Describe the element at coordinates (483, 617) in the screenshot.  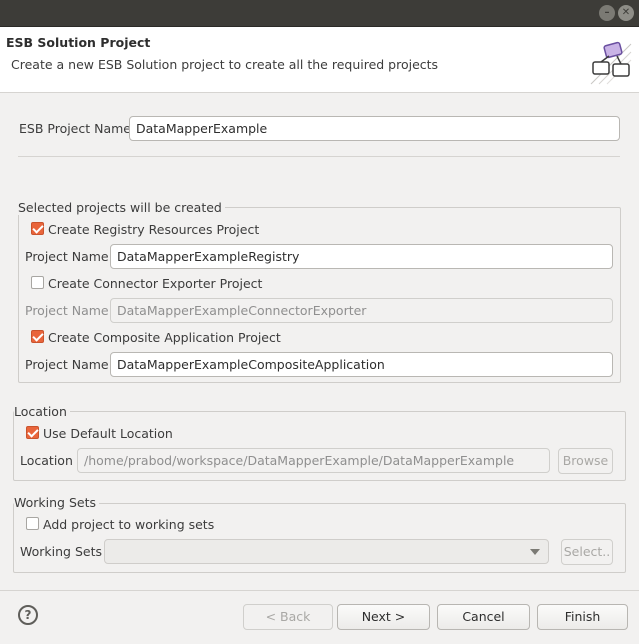
I see `cancel-button: Cancel` at that location.